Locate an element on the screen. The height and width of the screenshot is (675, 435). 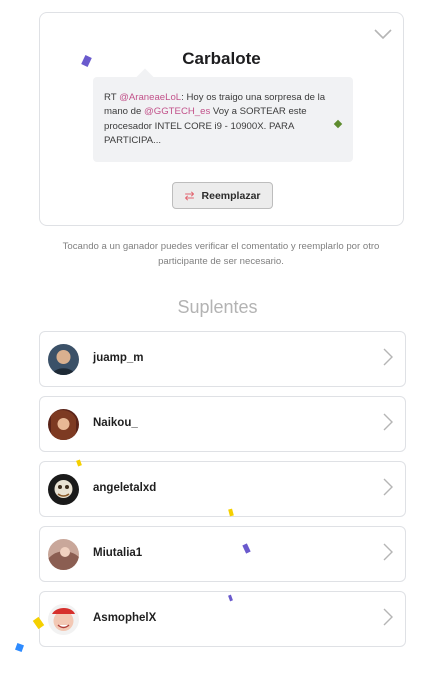
alternate-name: angeletalxd is located at coordinates (125, 488).